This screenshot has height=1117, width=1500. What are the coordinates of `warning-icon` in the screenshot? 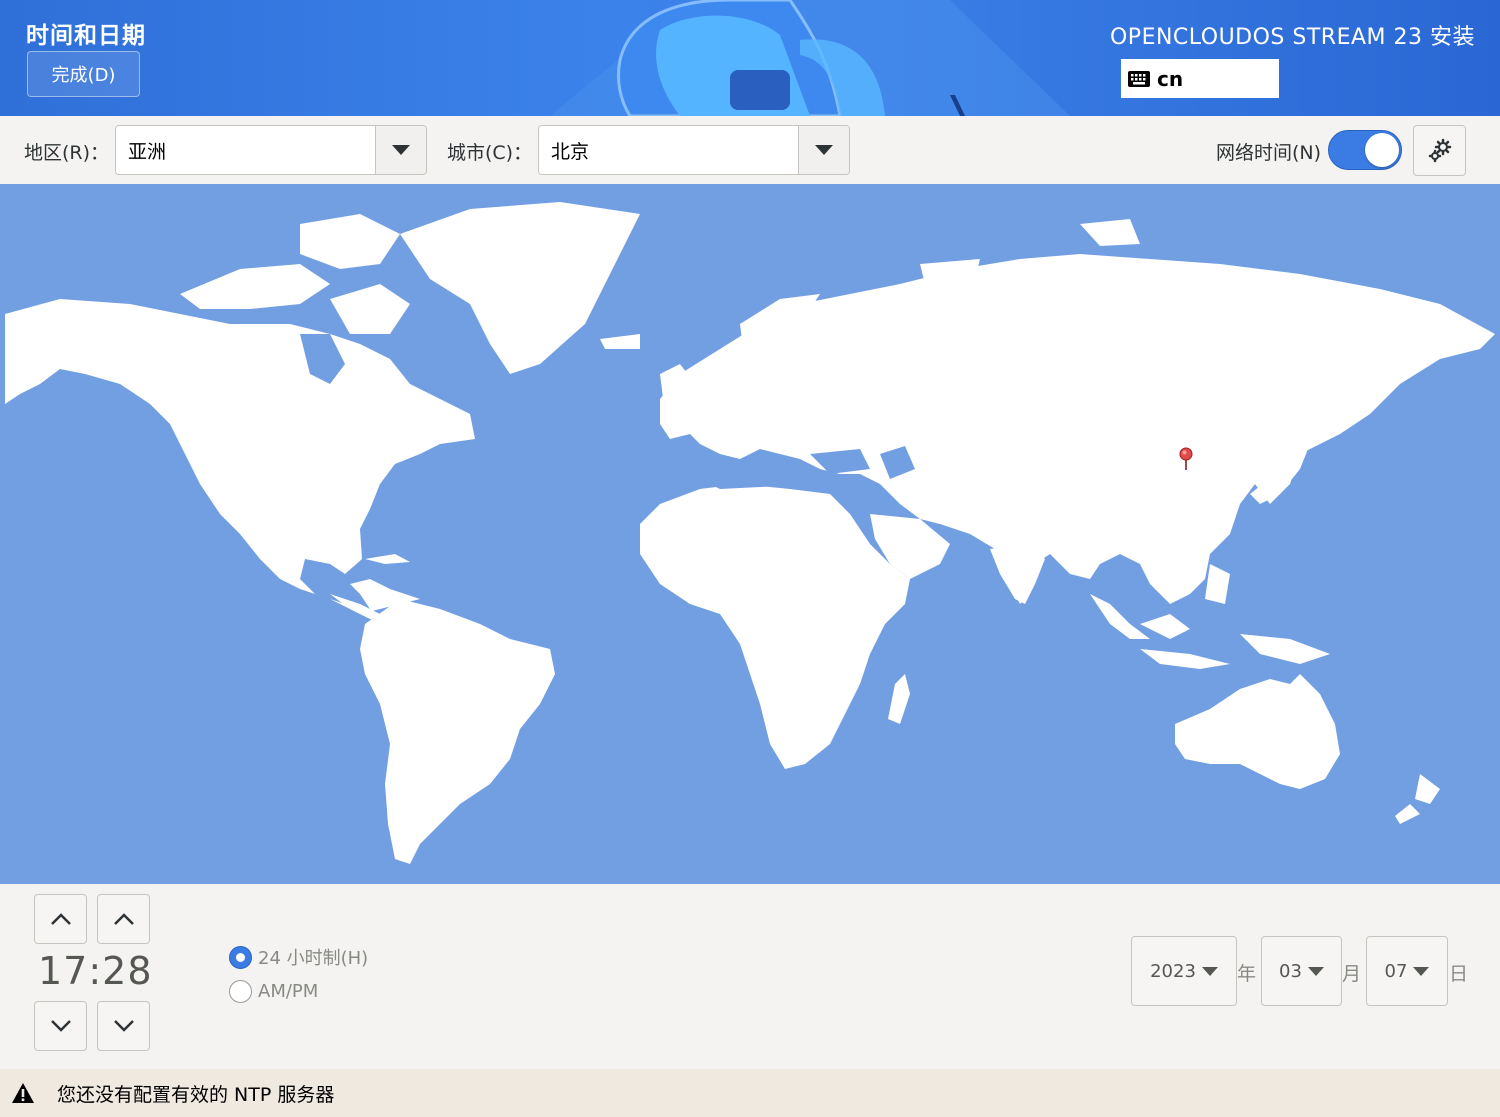 It's located at (23, 1093).